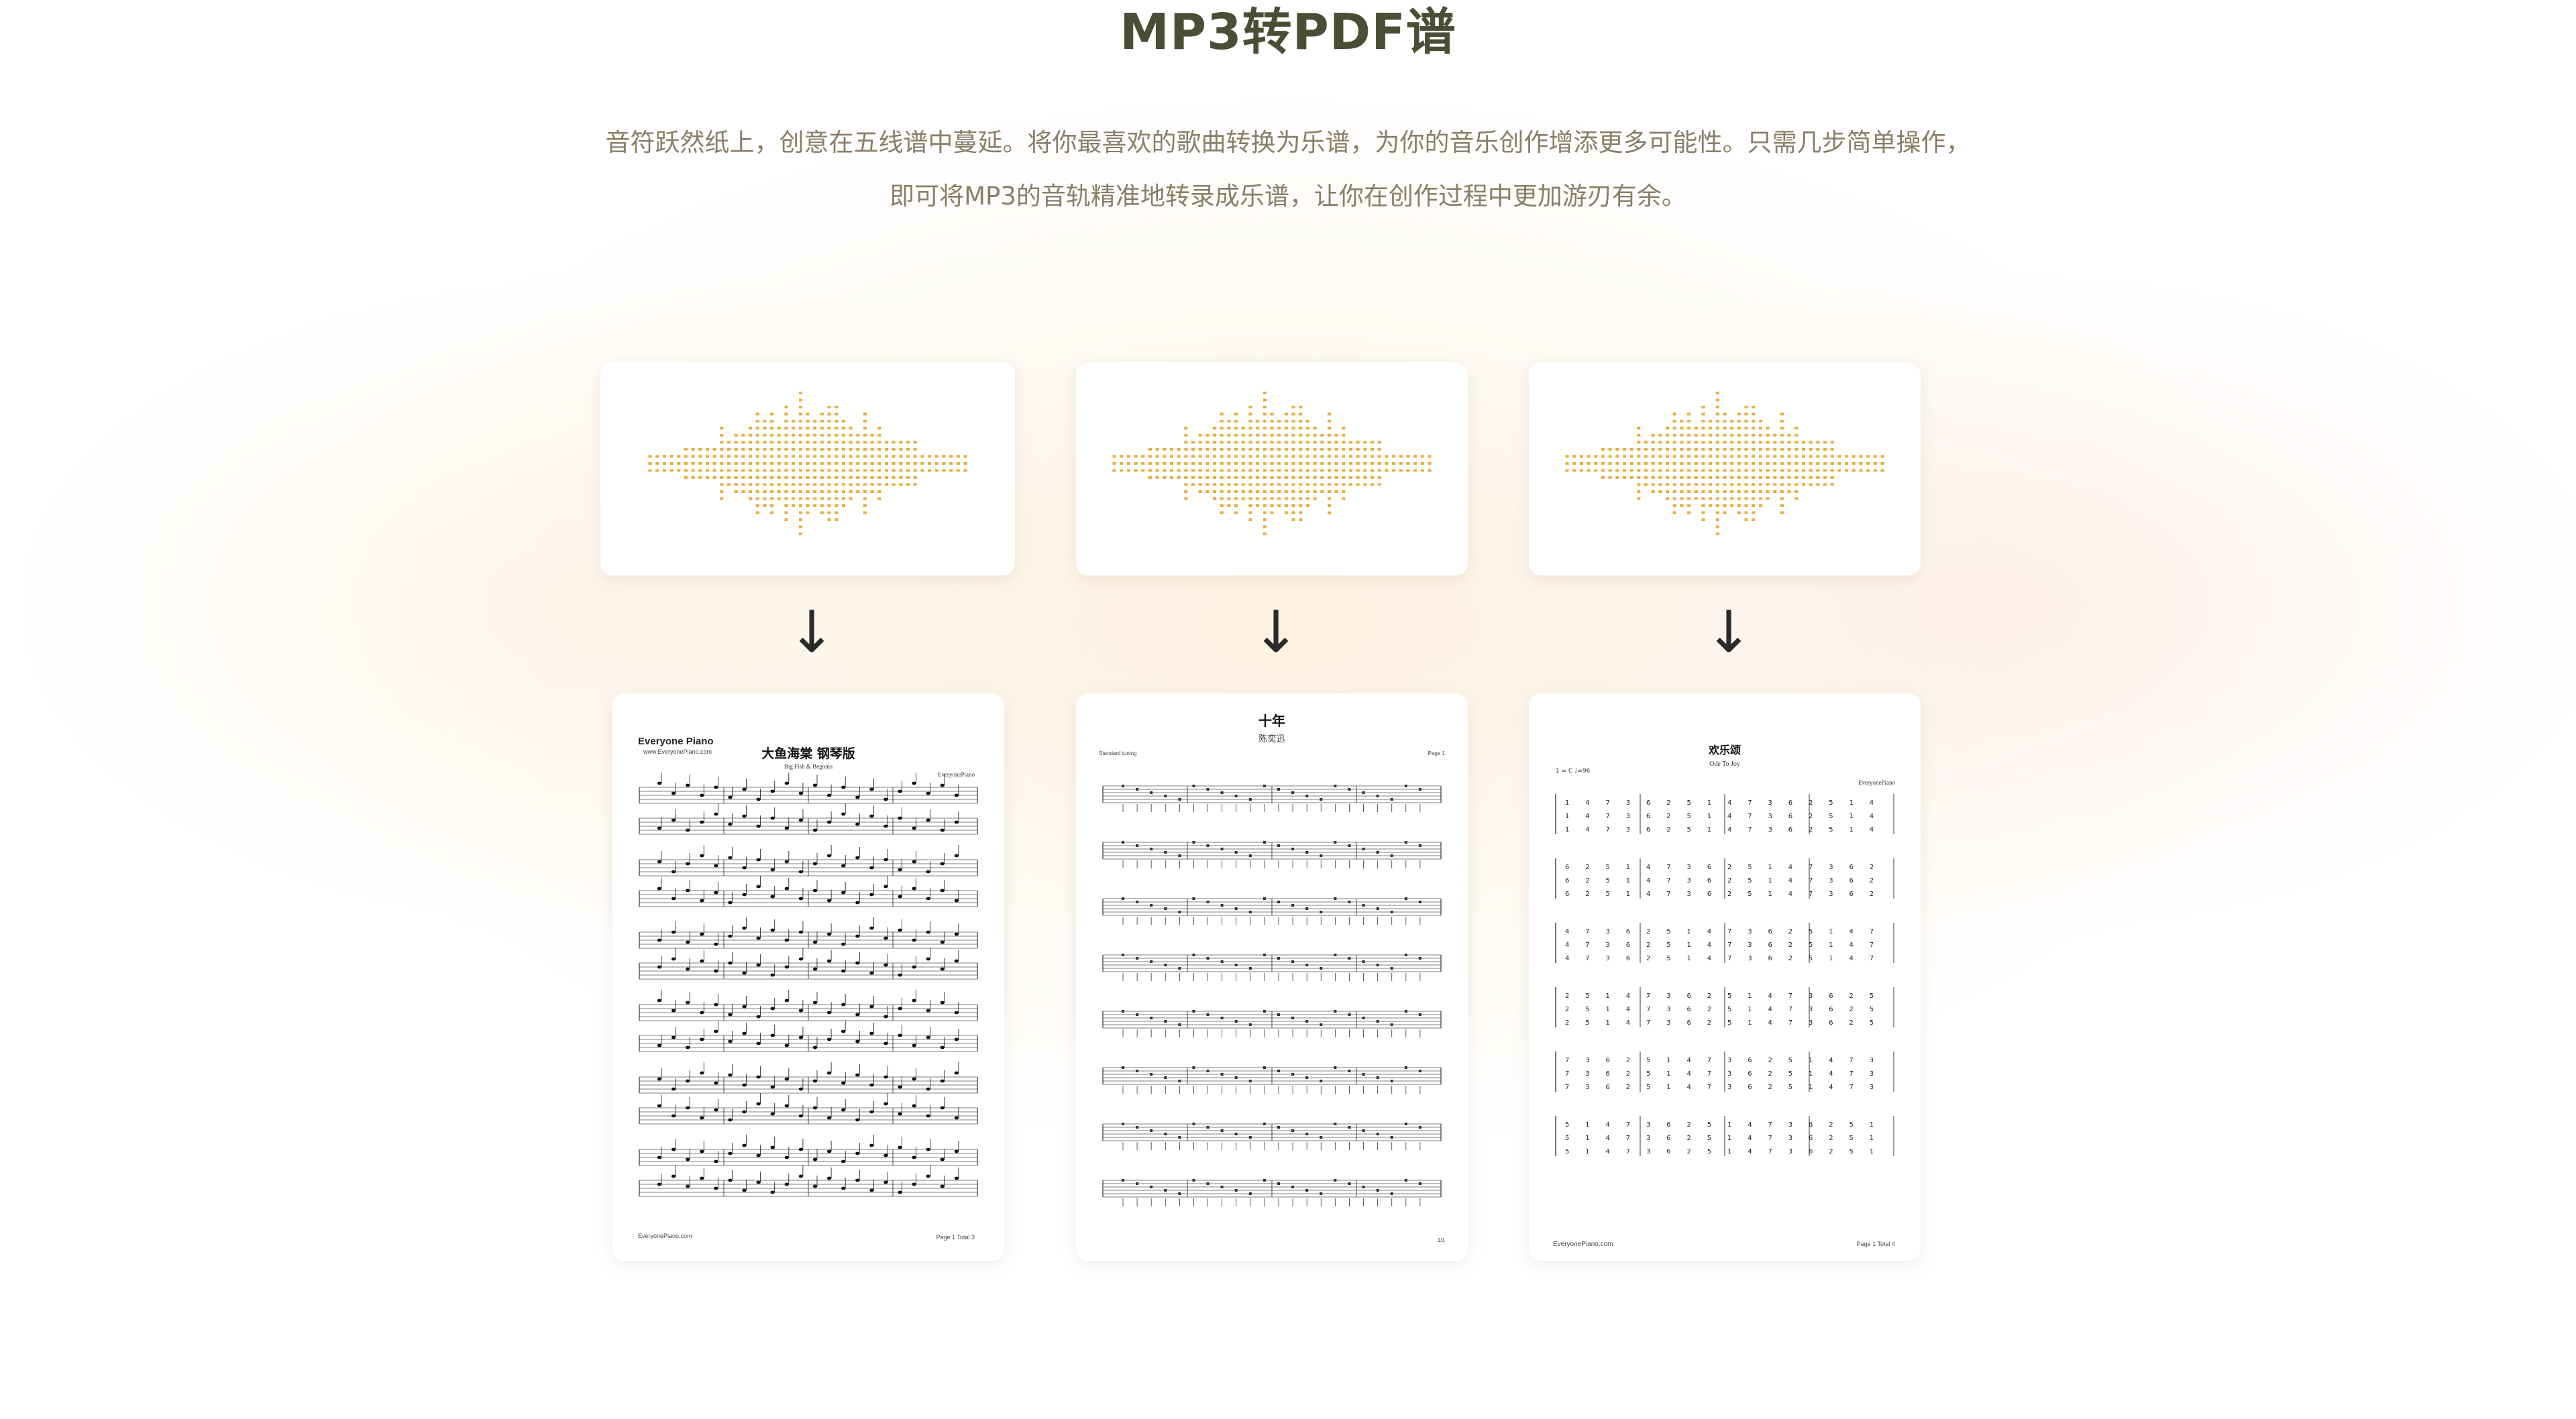  I want to click on note-digit: 7, so click(1872, 945).